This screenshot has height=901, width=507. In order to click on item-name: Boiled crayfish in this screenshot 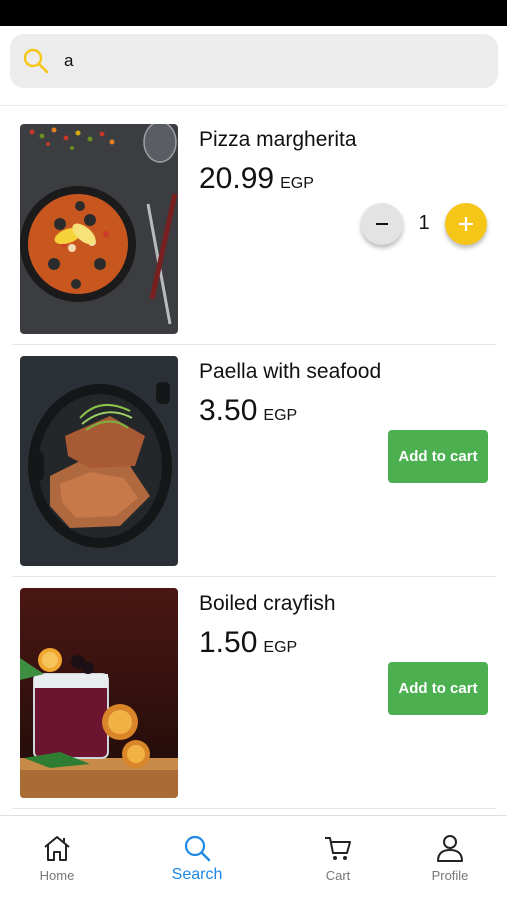, I will do `click(267, 603)`.